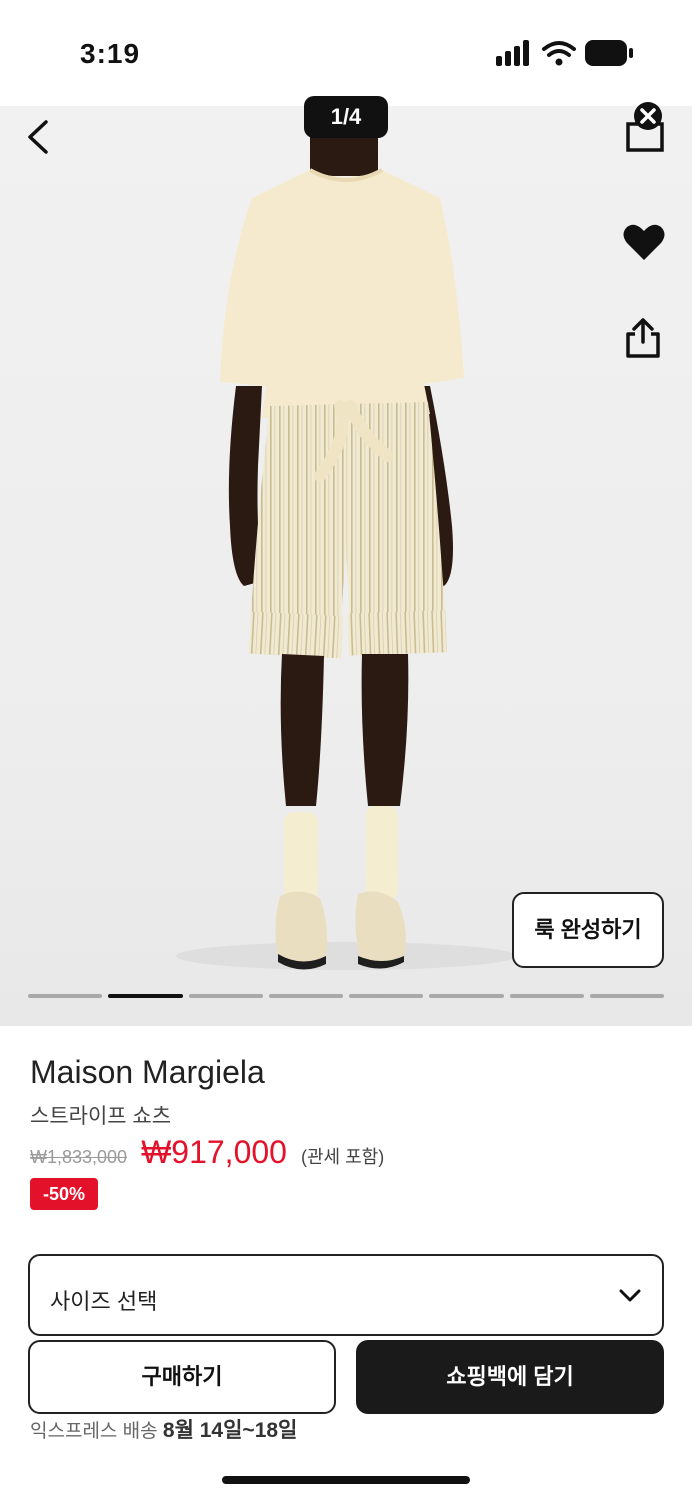 The width and height of the screenshot is (692, 1500). What do you see at coordinates (645, 127) in the screenshot?
I see `shopping-bag-icon` at bounding box center [645, 127].